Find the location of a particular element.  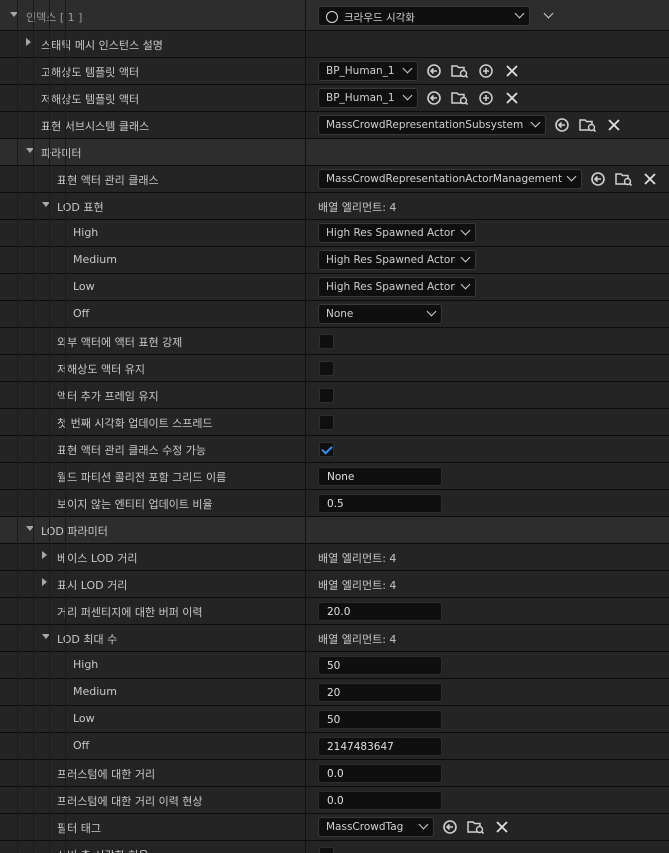

row-params: 파라미터 is located at coordinates (334, 152).